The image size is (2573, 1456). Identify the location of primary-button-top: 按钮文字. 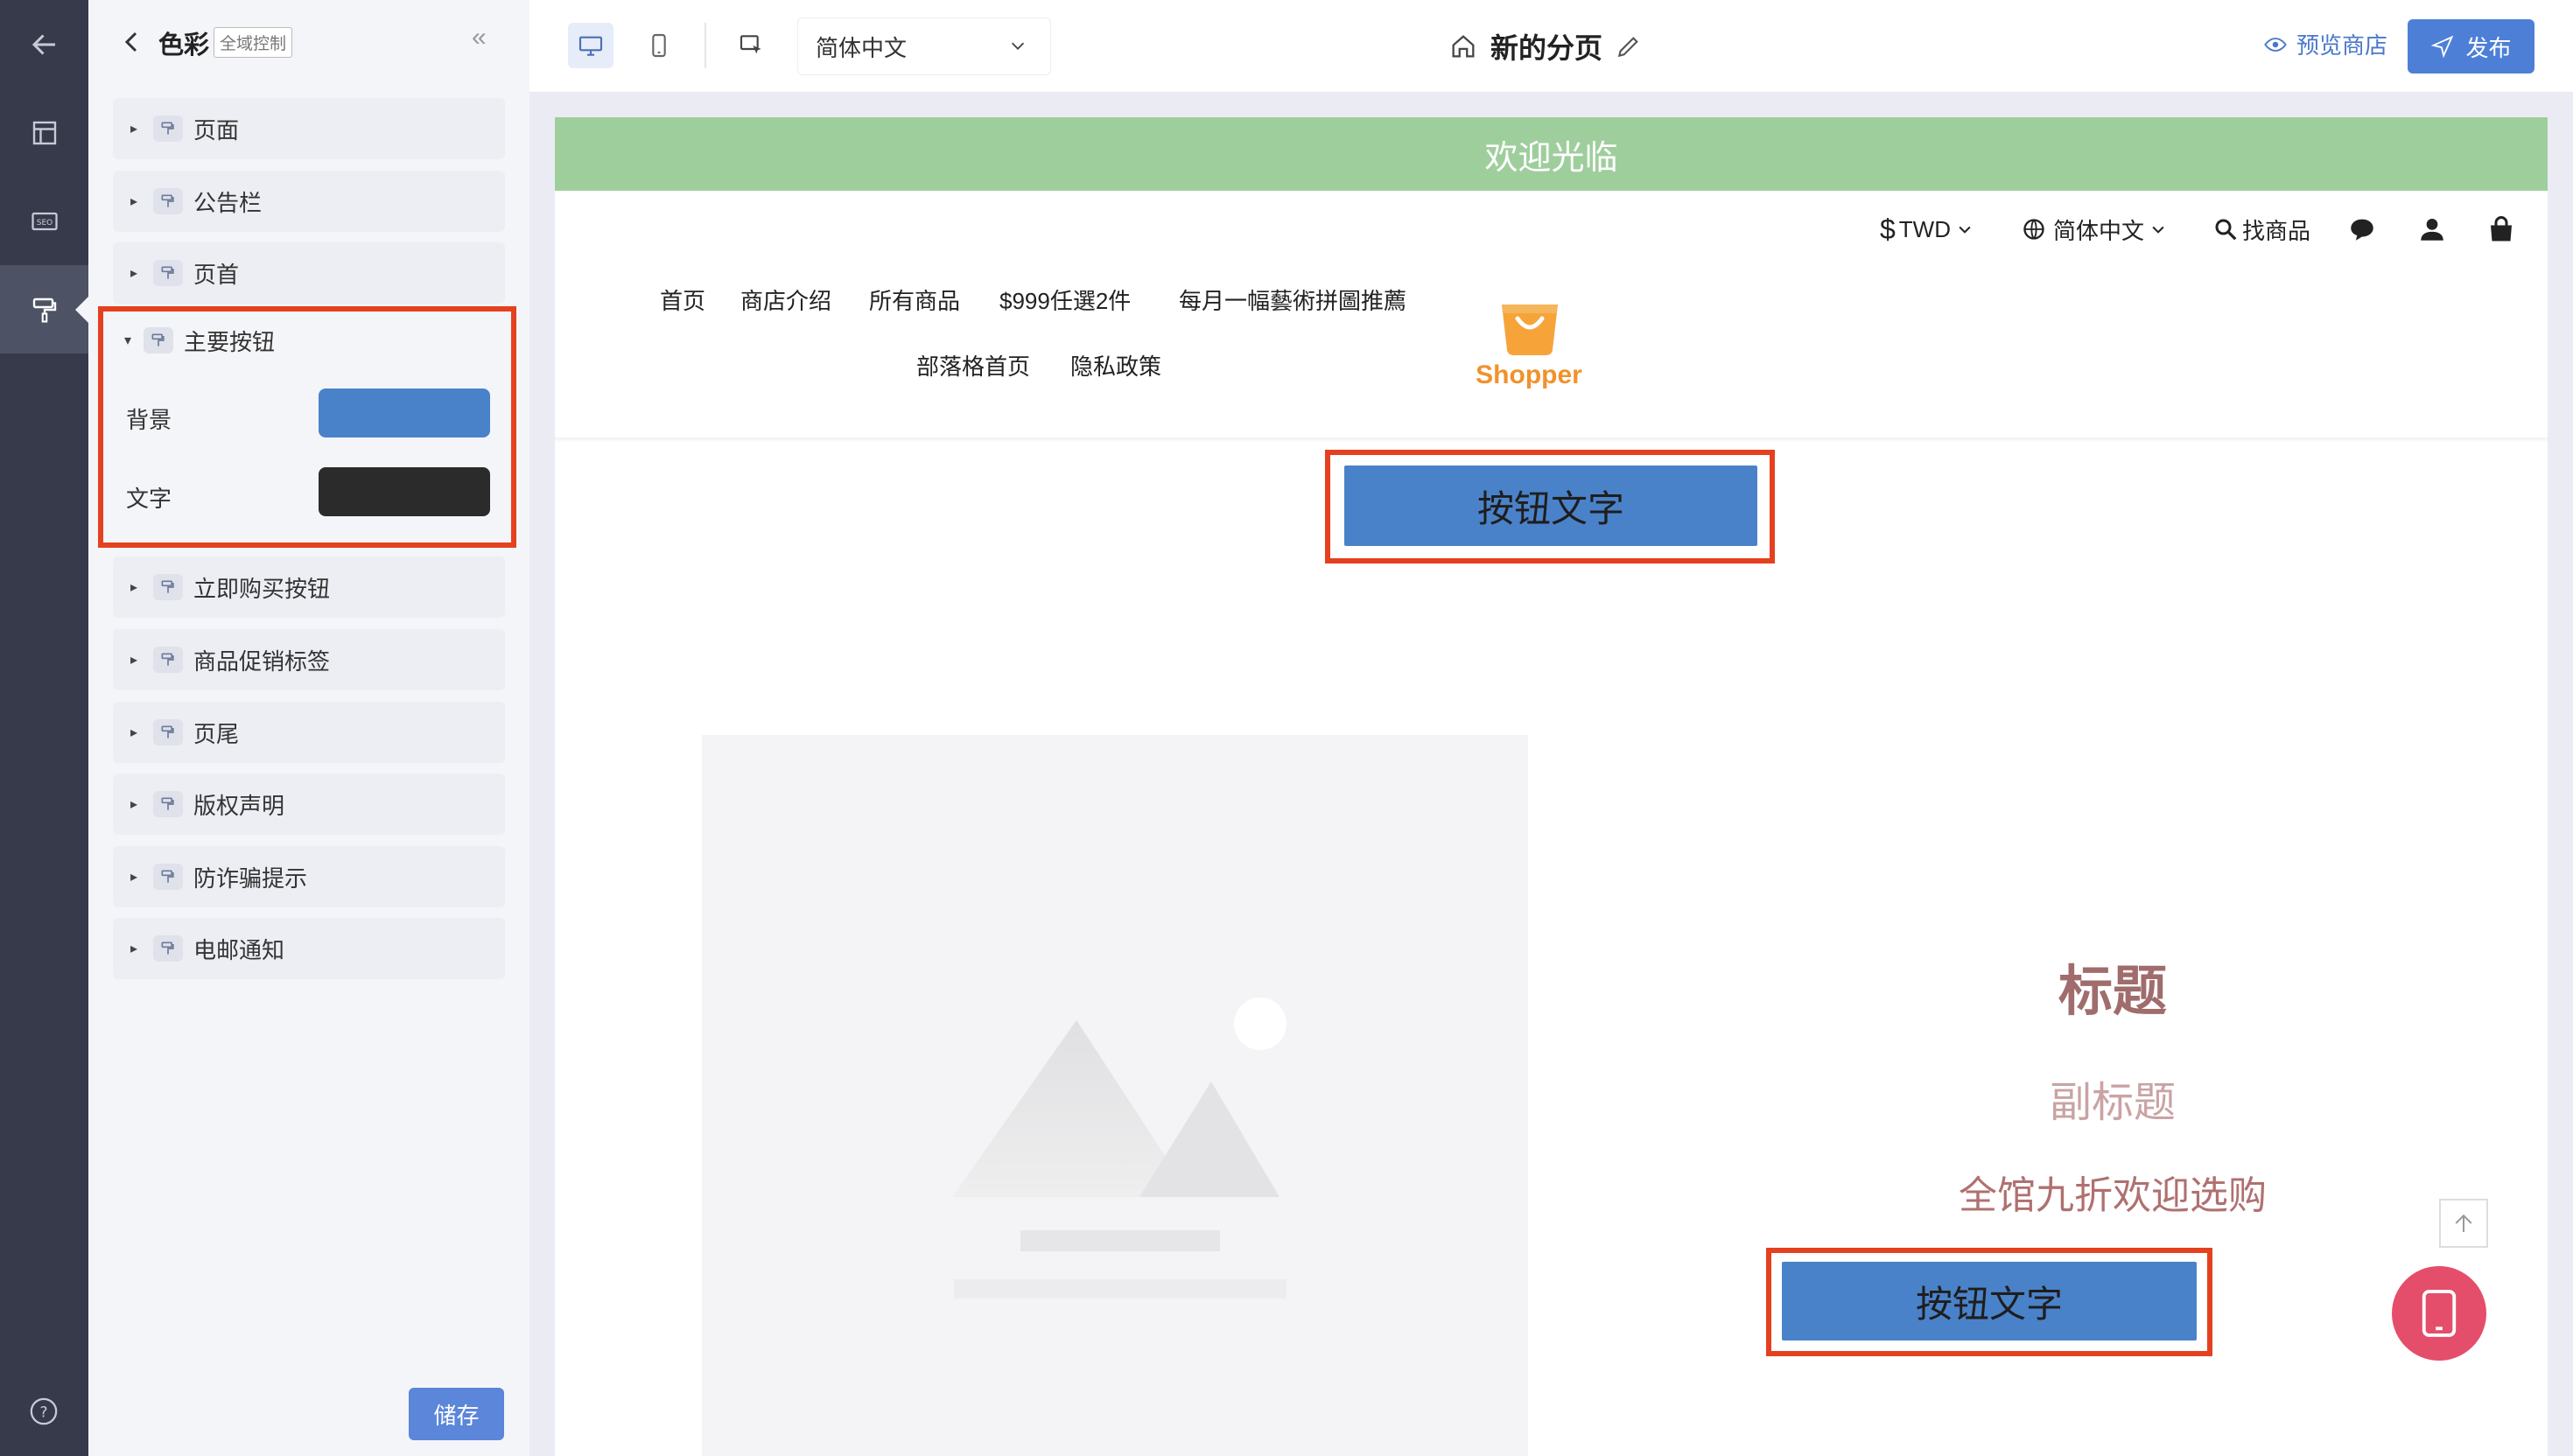
(1550, 506).